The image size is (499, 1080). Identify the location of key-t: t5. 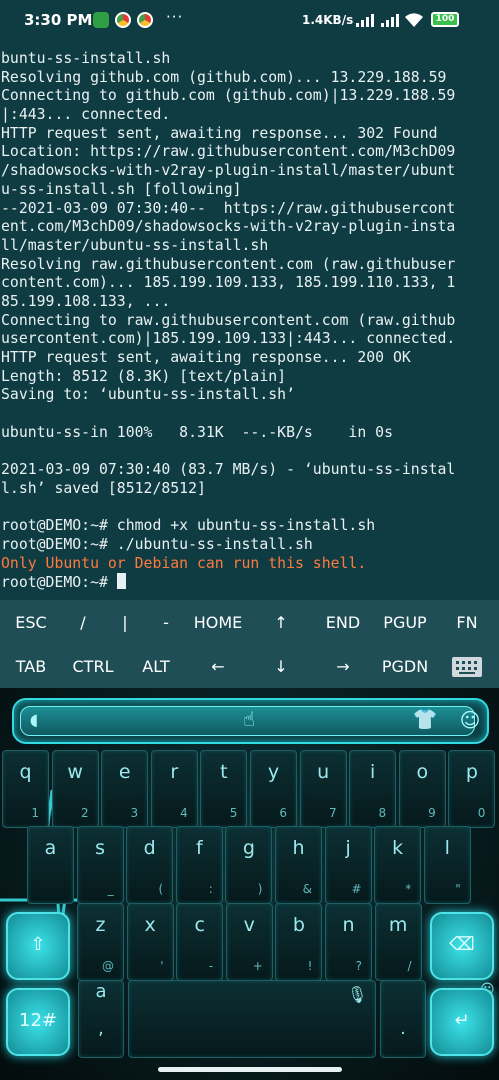
(224, 789).